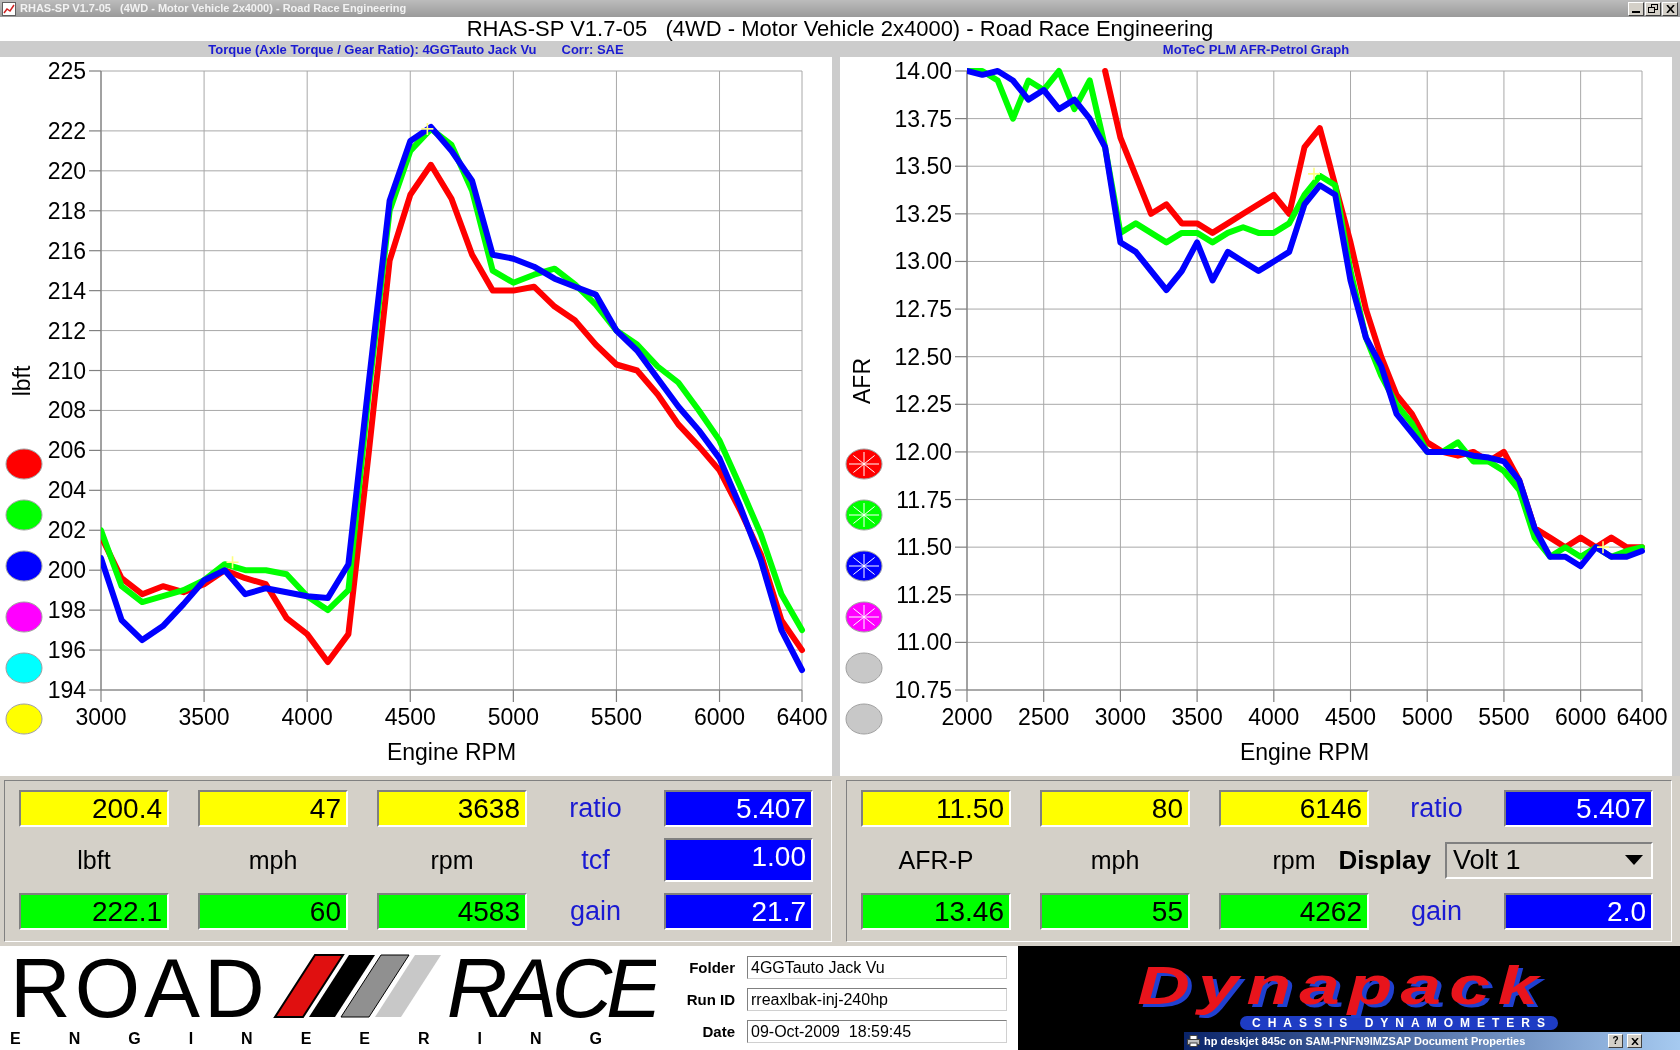  I want to click on y-axis-title: lbft, so click(22, 381).